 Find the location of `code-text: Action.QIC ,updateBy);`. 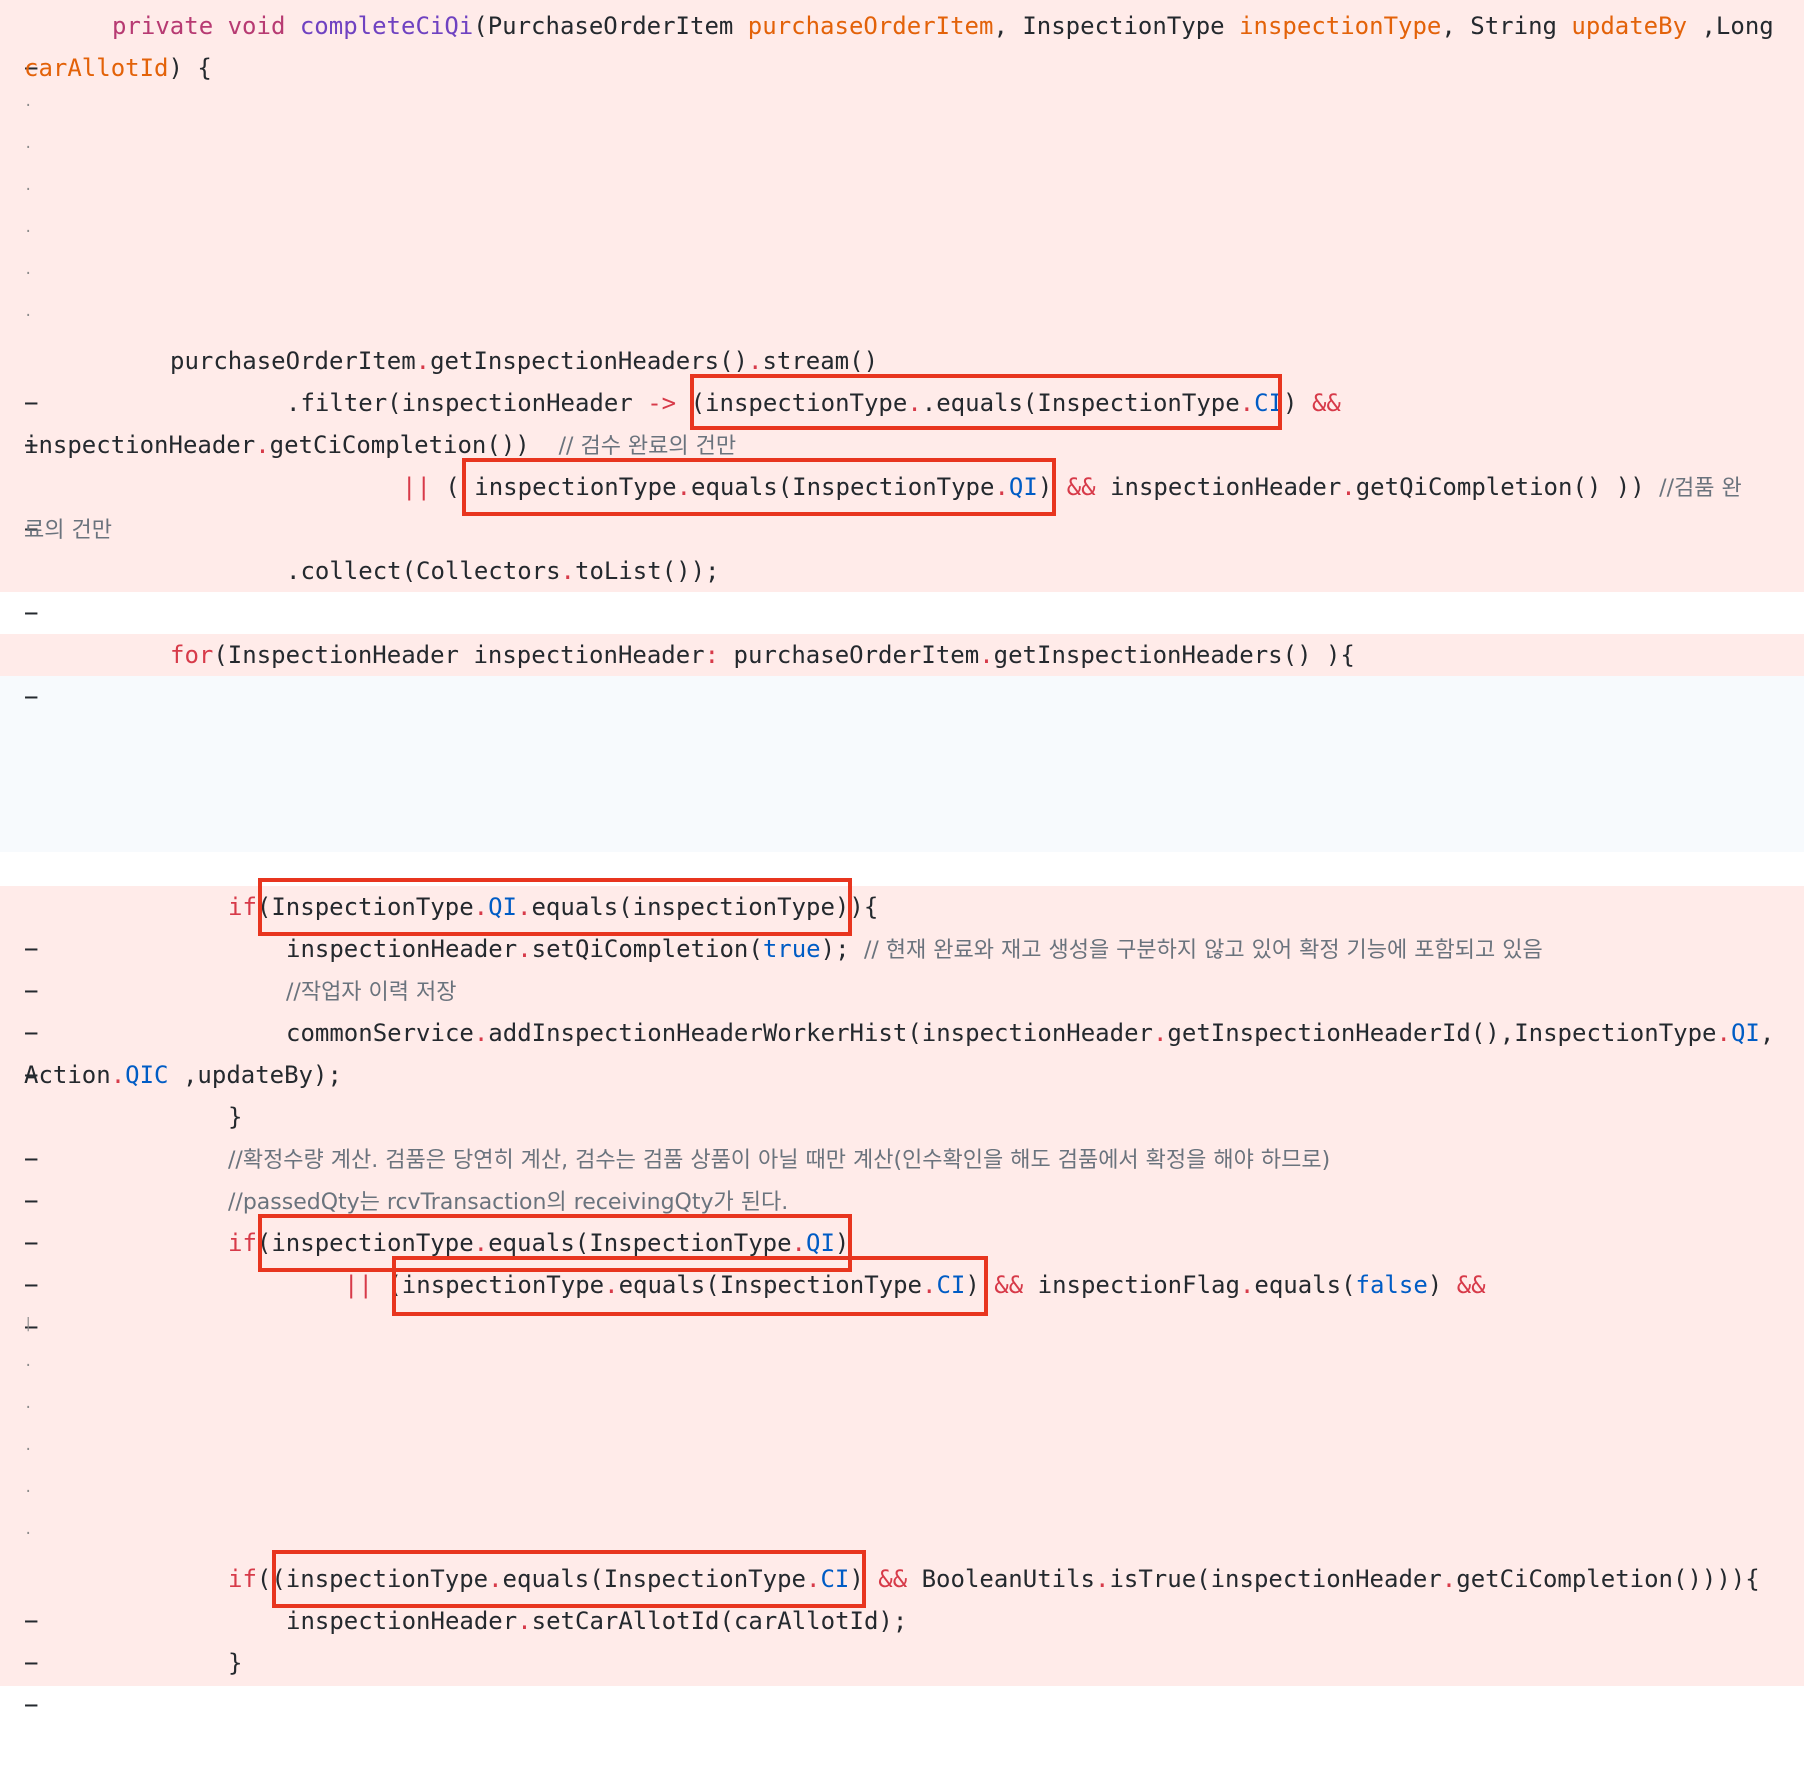

code-text: Action.QIC ,updateBy); is located at coordinates (183, 1075).